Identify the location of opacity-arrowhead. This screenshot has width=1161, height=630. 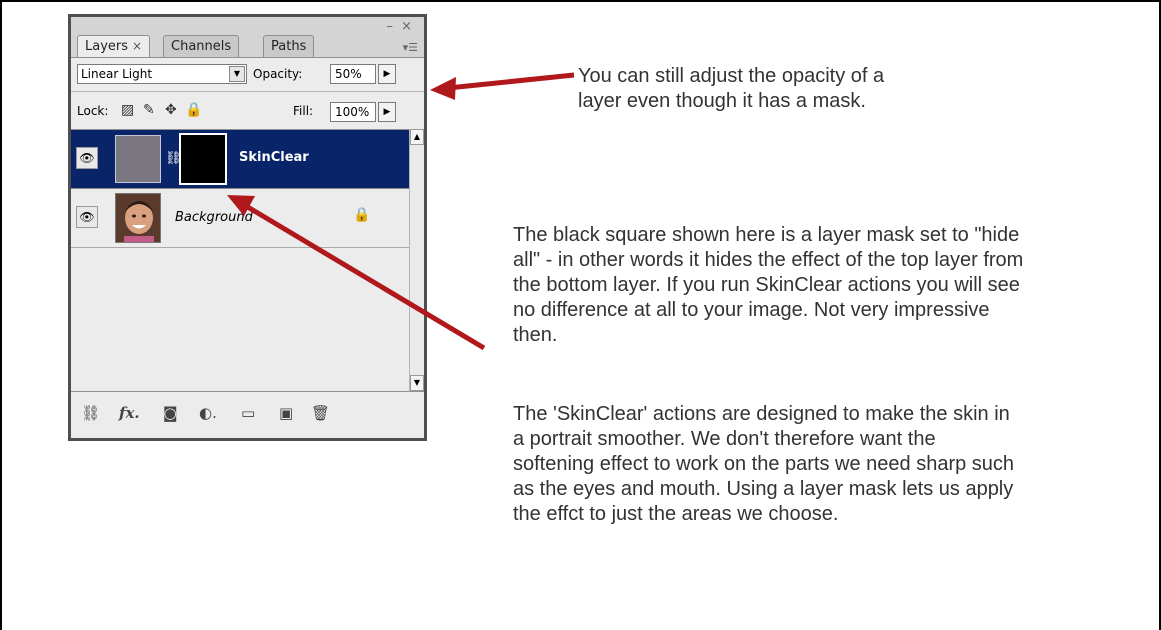
(443, 88).